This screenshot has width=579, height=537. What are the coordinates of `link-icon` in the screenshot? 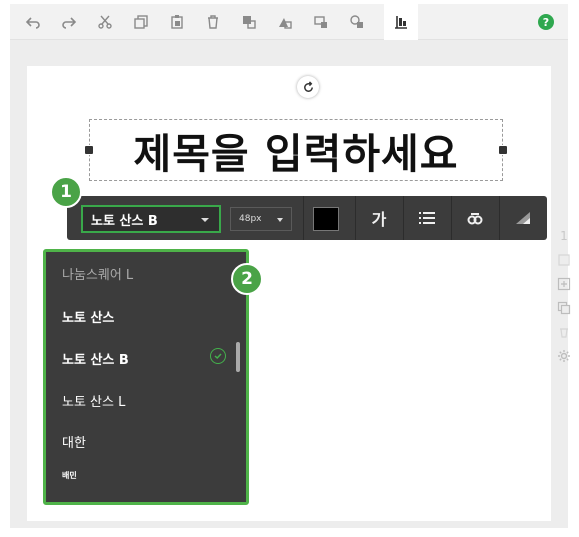 It's located at (475, 218).